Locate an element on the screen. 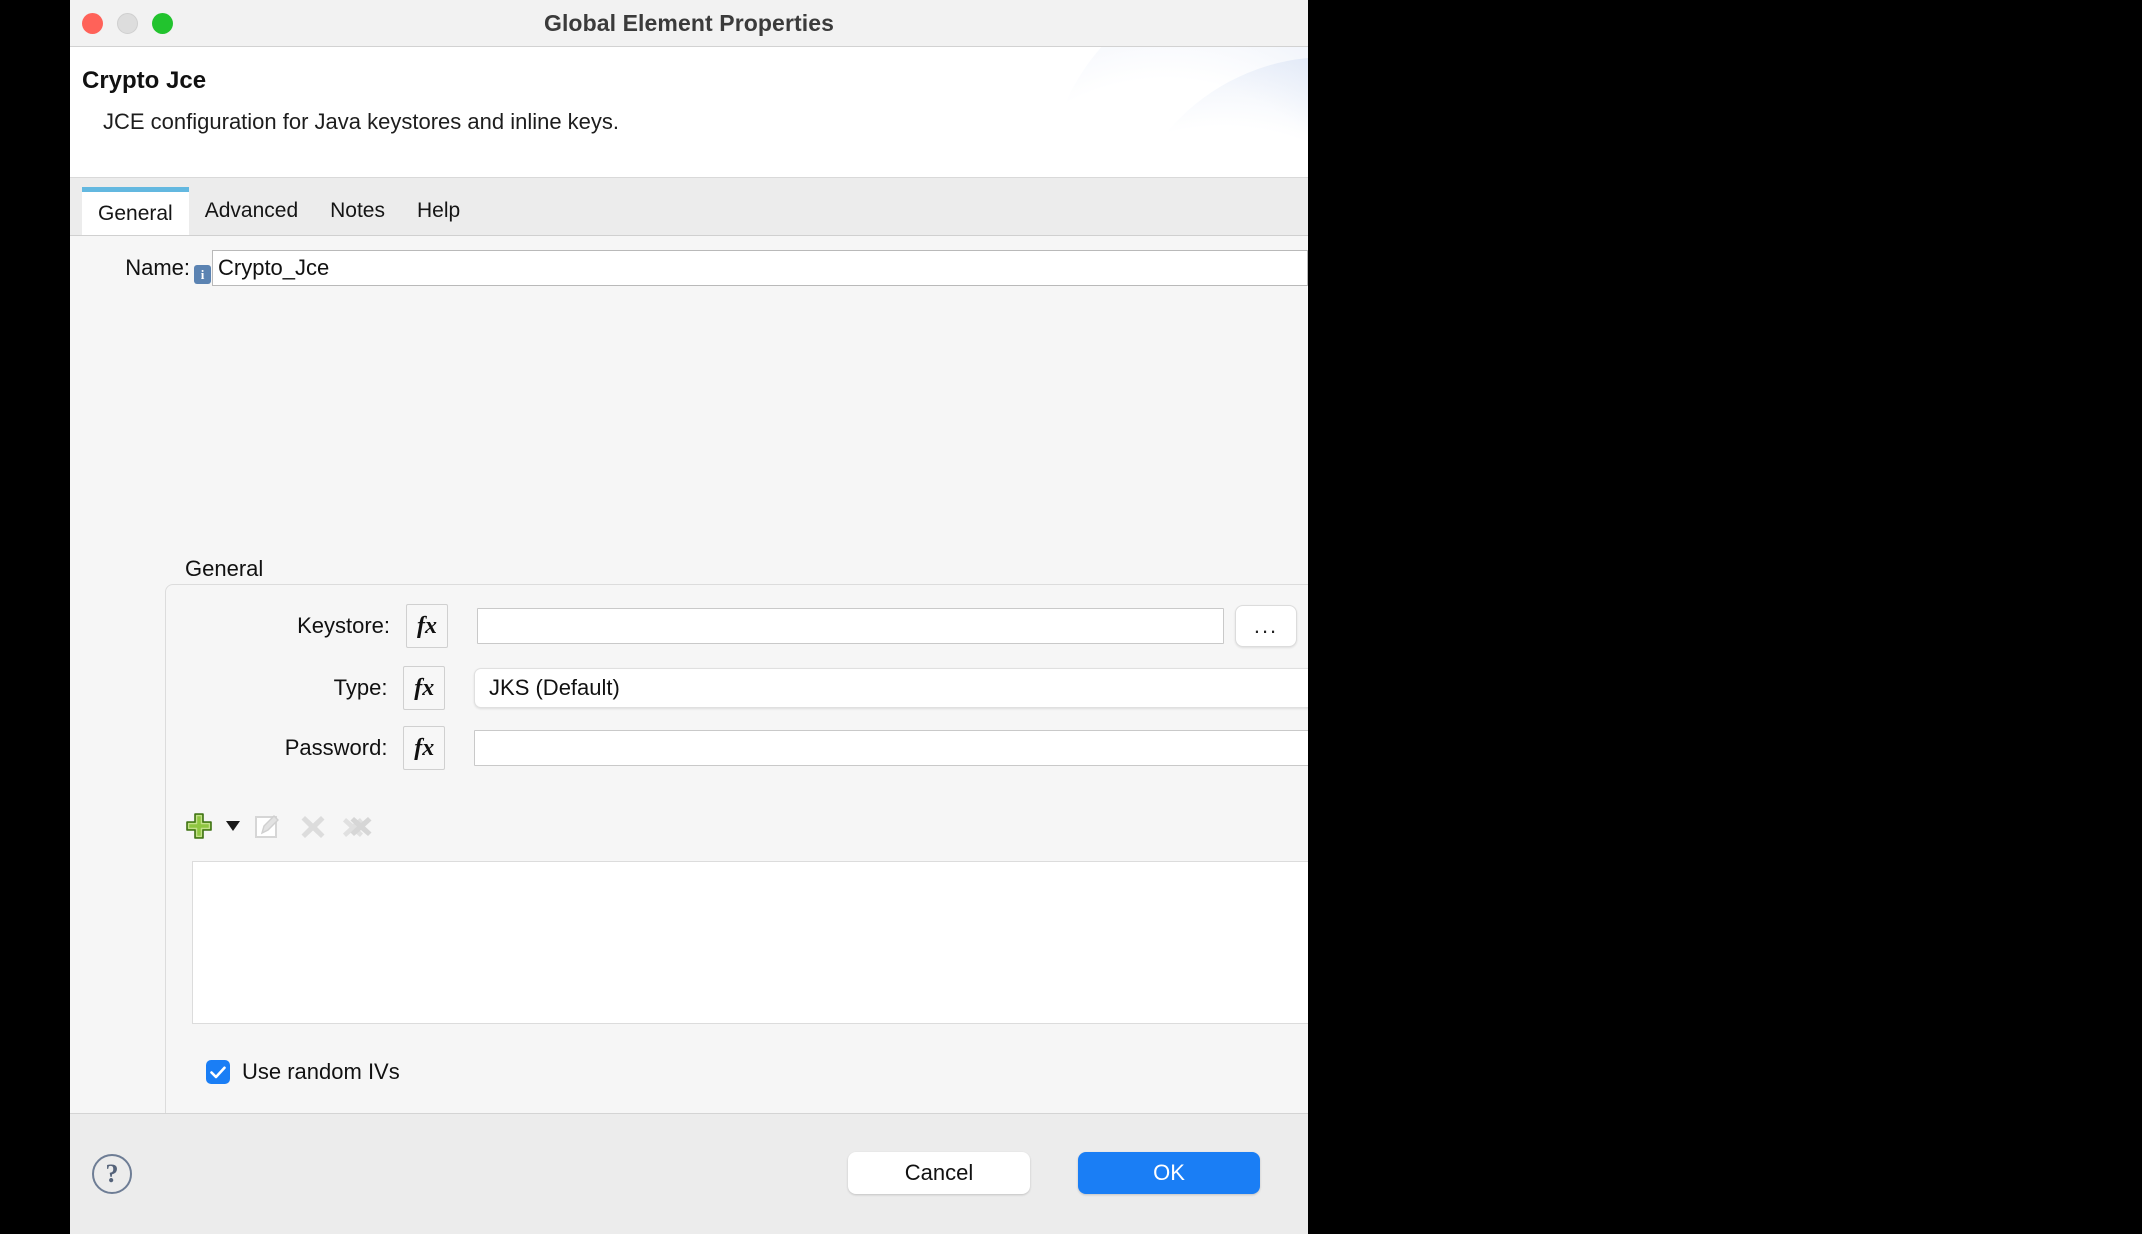 This screenshot has width=2142, height=1234. page-title: Crypto Jce is located at coordinates (144, 80).